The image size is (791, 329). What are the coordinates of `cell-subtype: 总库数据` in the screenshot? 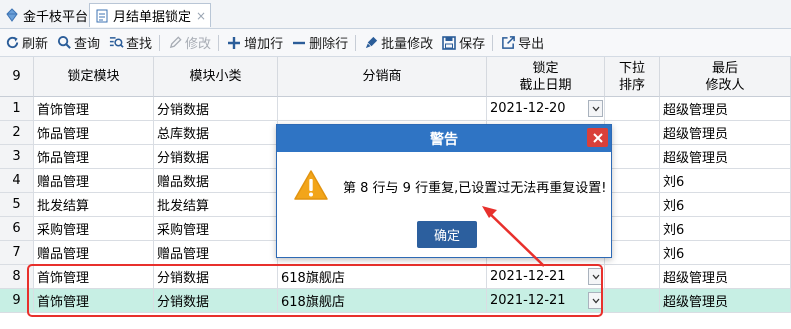 It's located at (216, 133).